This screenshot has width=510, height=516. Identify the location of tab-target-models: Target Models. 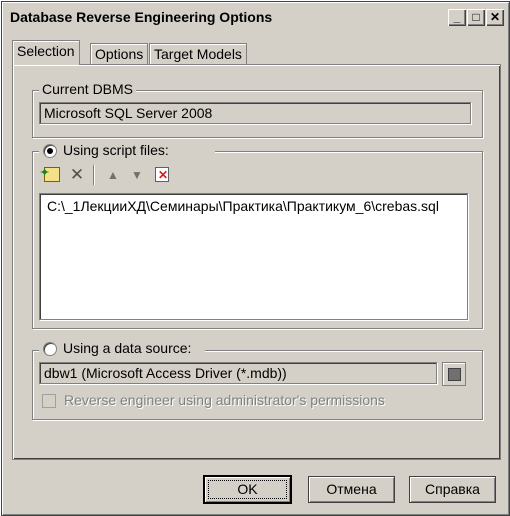
(198, 54).